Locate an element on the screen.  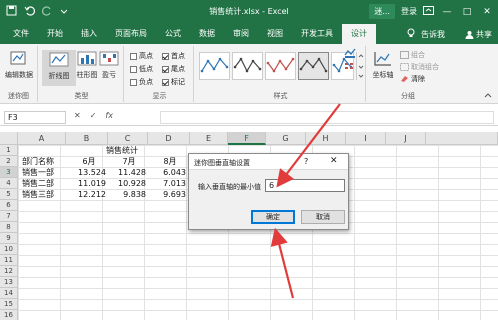
min-value-input: 6 is located at coordinates (305, 185).